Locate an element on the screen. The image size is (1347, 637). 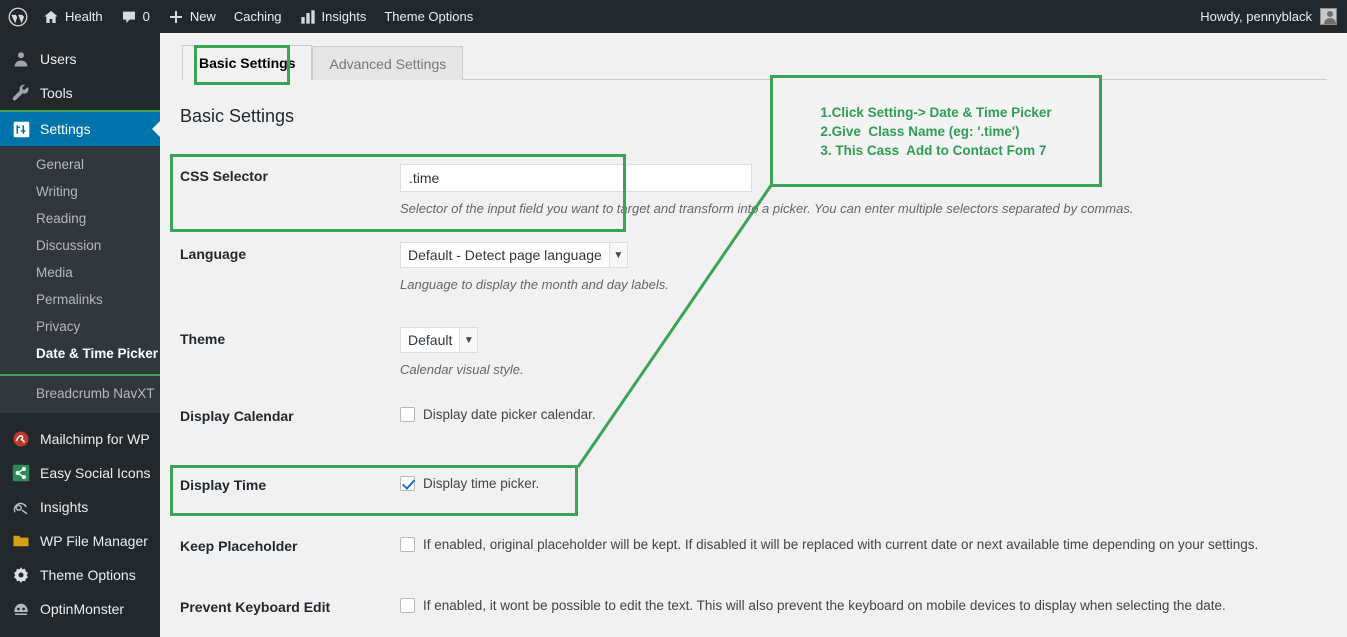
sidebar-item-users-label: Users is located at coordinates (58, 59).